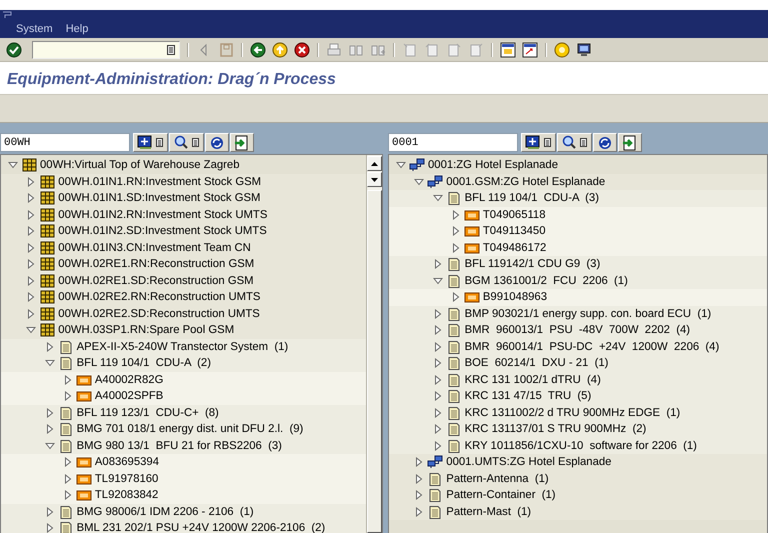  What do you see at coordinates (183, 346) in the screenshot?
I see `tree-node: APEX-II-X5-240W Transtector System (1)` at bounding box center [183, 346].